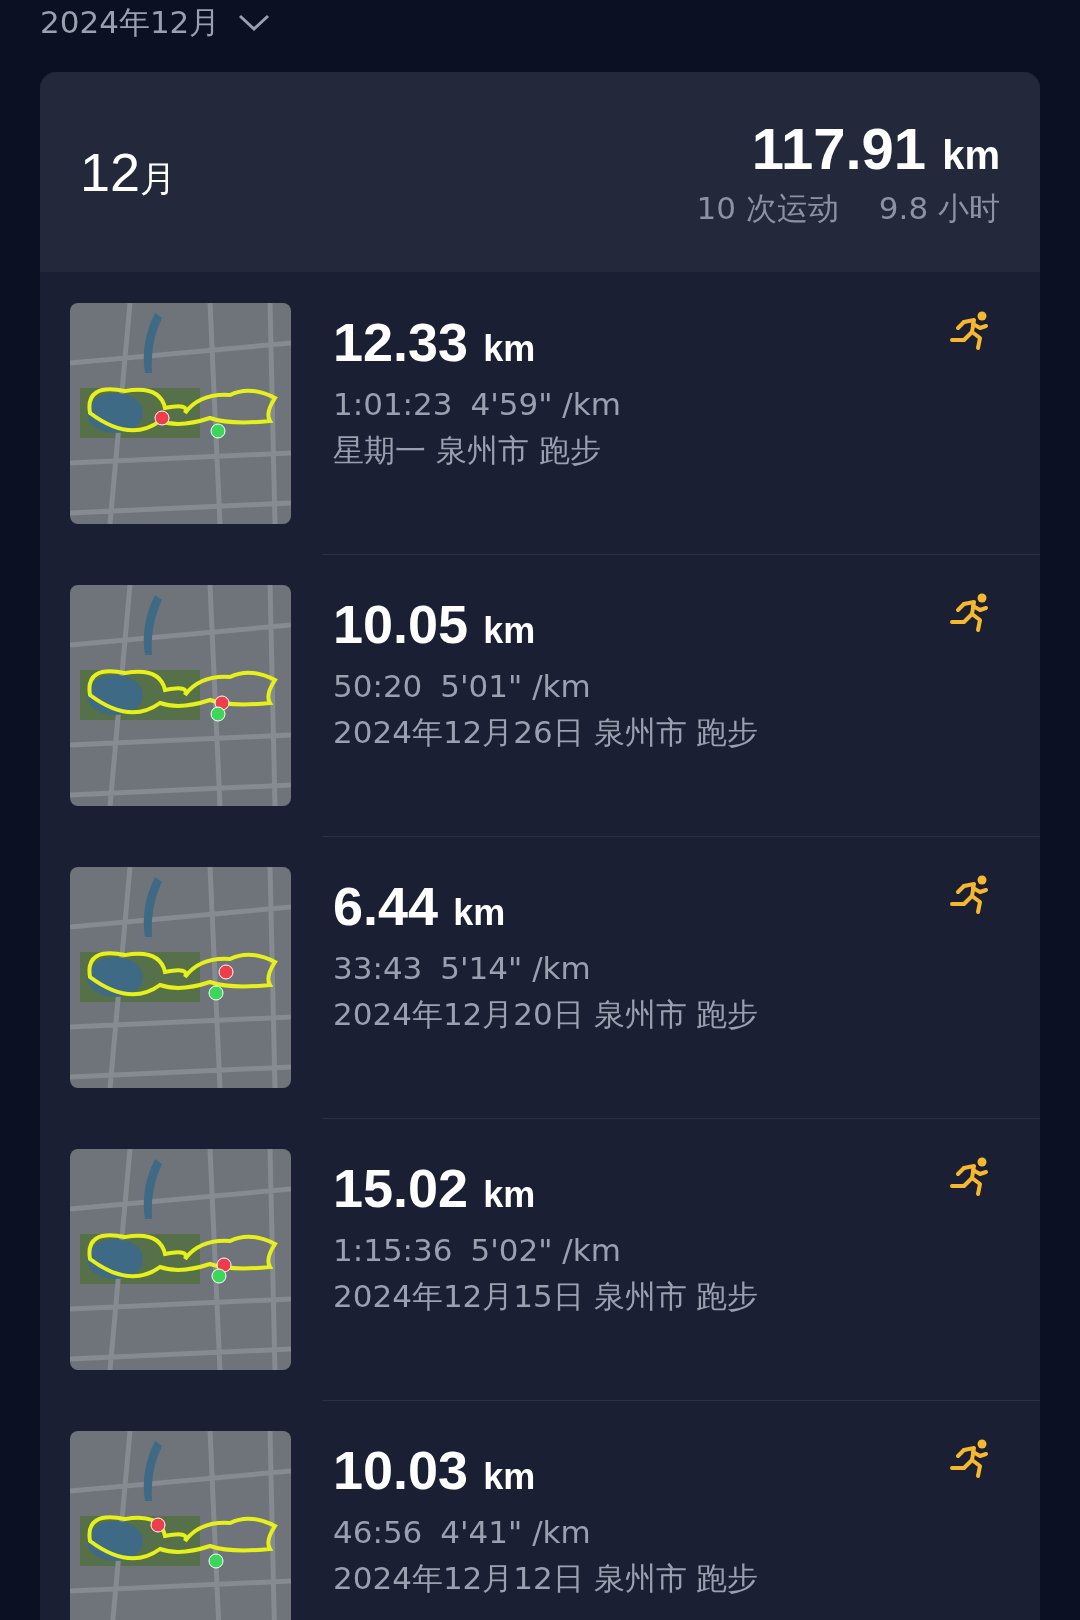  Describe the element at coordinates (462, 1532) in the screenshot. I see `duration-pace: 46:56 4'41" /km` at that location.